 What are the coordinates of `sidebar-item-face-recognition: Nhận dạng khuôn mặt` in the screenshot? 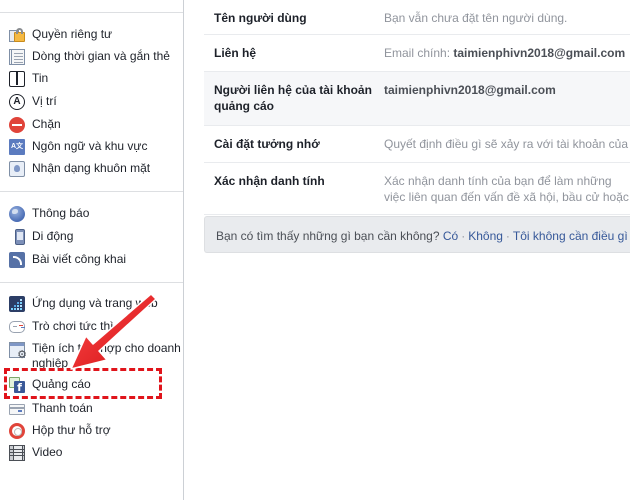 It's located at (79, 170).